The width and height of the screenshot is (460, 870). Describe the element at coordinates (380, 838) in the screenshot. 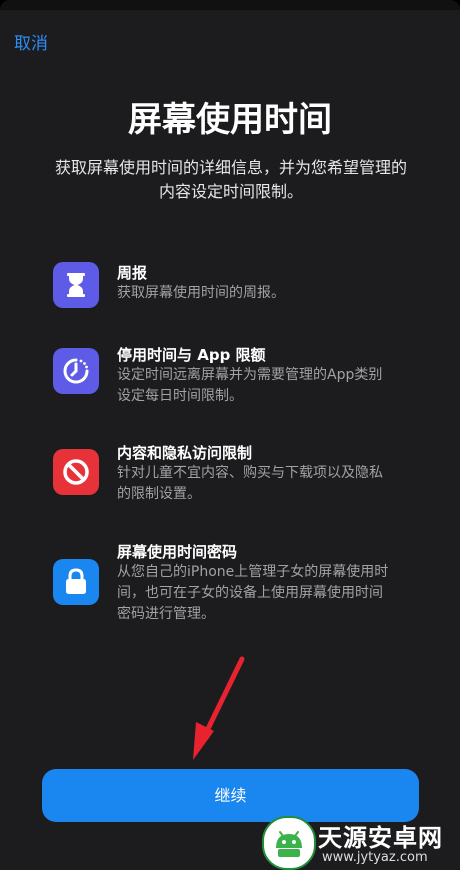

I see `watermark-name: 天源安卓网` at that location.